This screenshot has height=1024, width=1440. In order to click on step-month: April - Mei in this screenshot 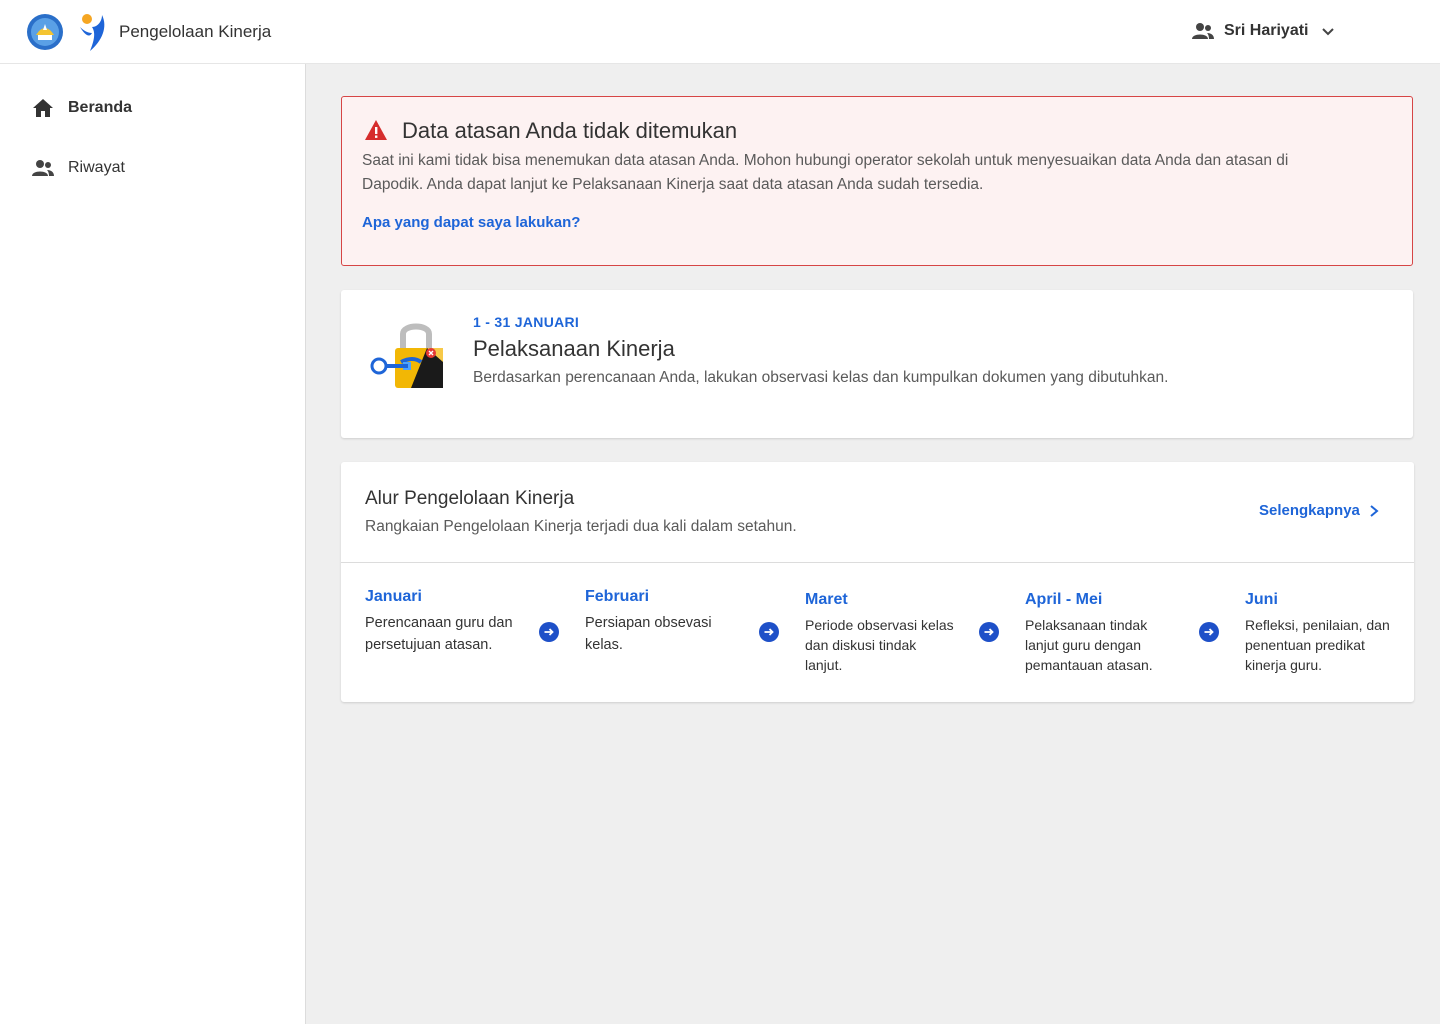, I will do `click(1064, 599)`.